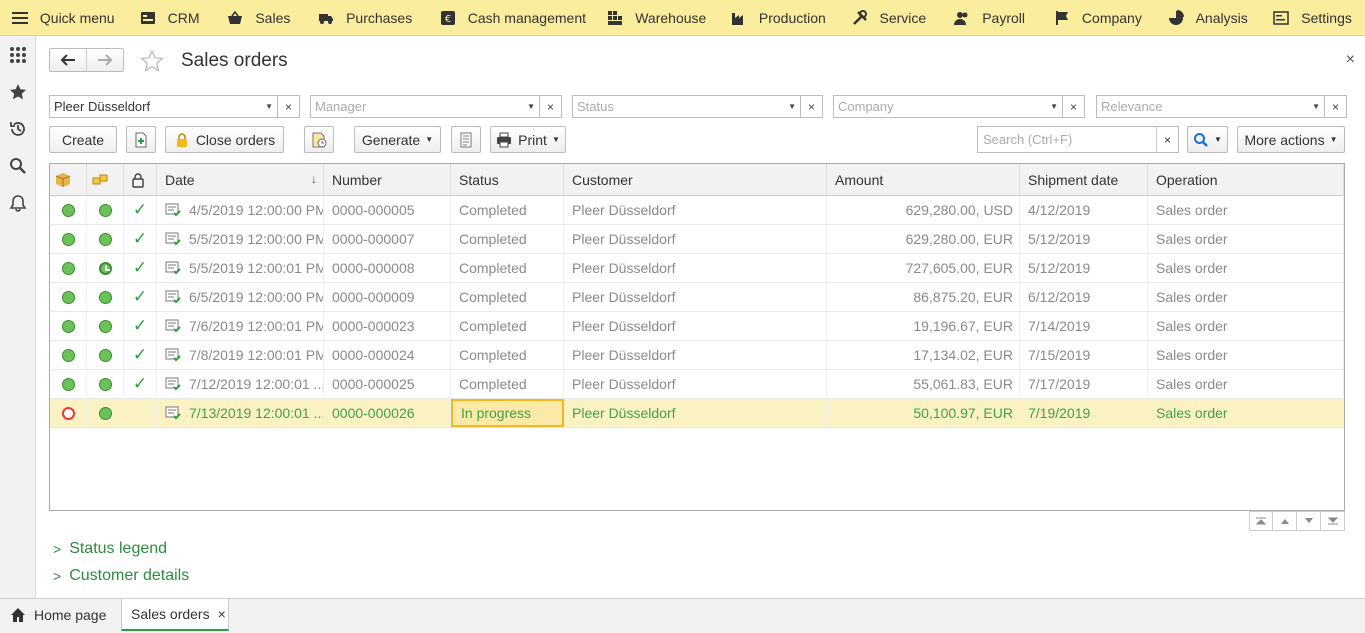  Describe the element at coordinates (1167, 139) in the screenshot. I see `clear-search-button: ×` at that location.